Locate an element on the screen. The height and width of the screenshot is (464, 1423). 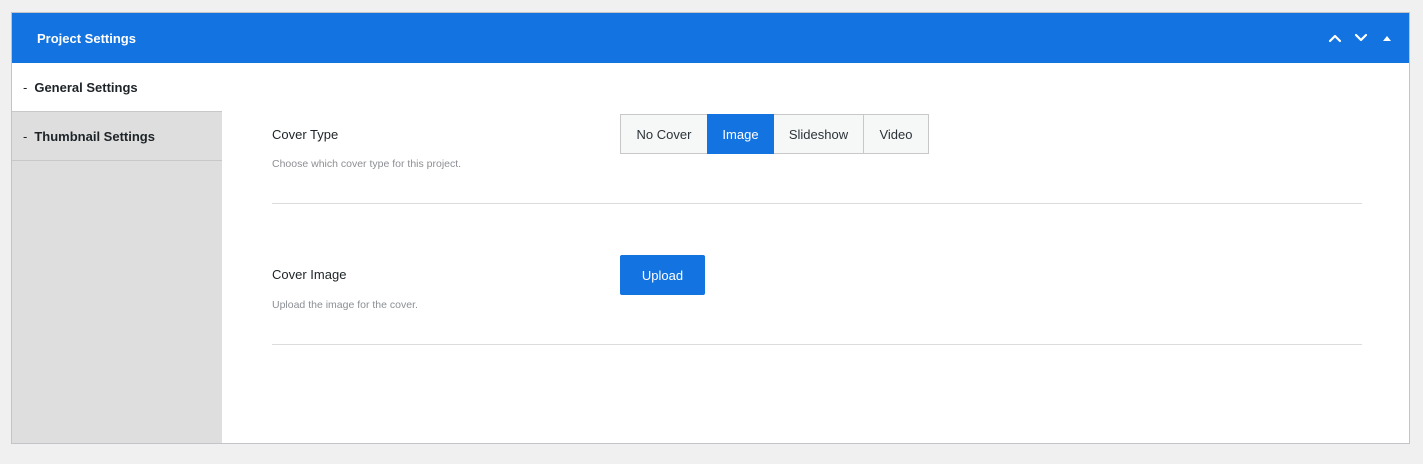
toggle-panel-button is located at coordinates (1387, 38).